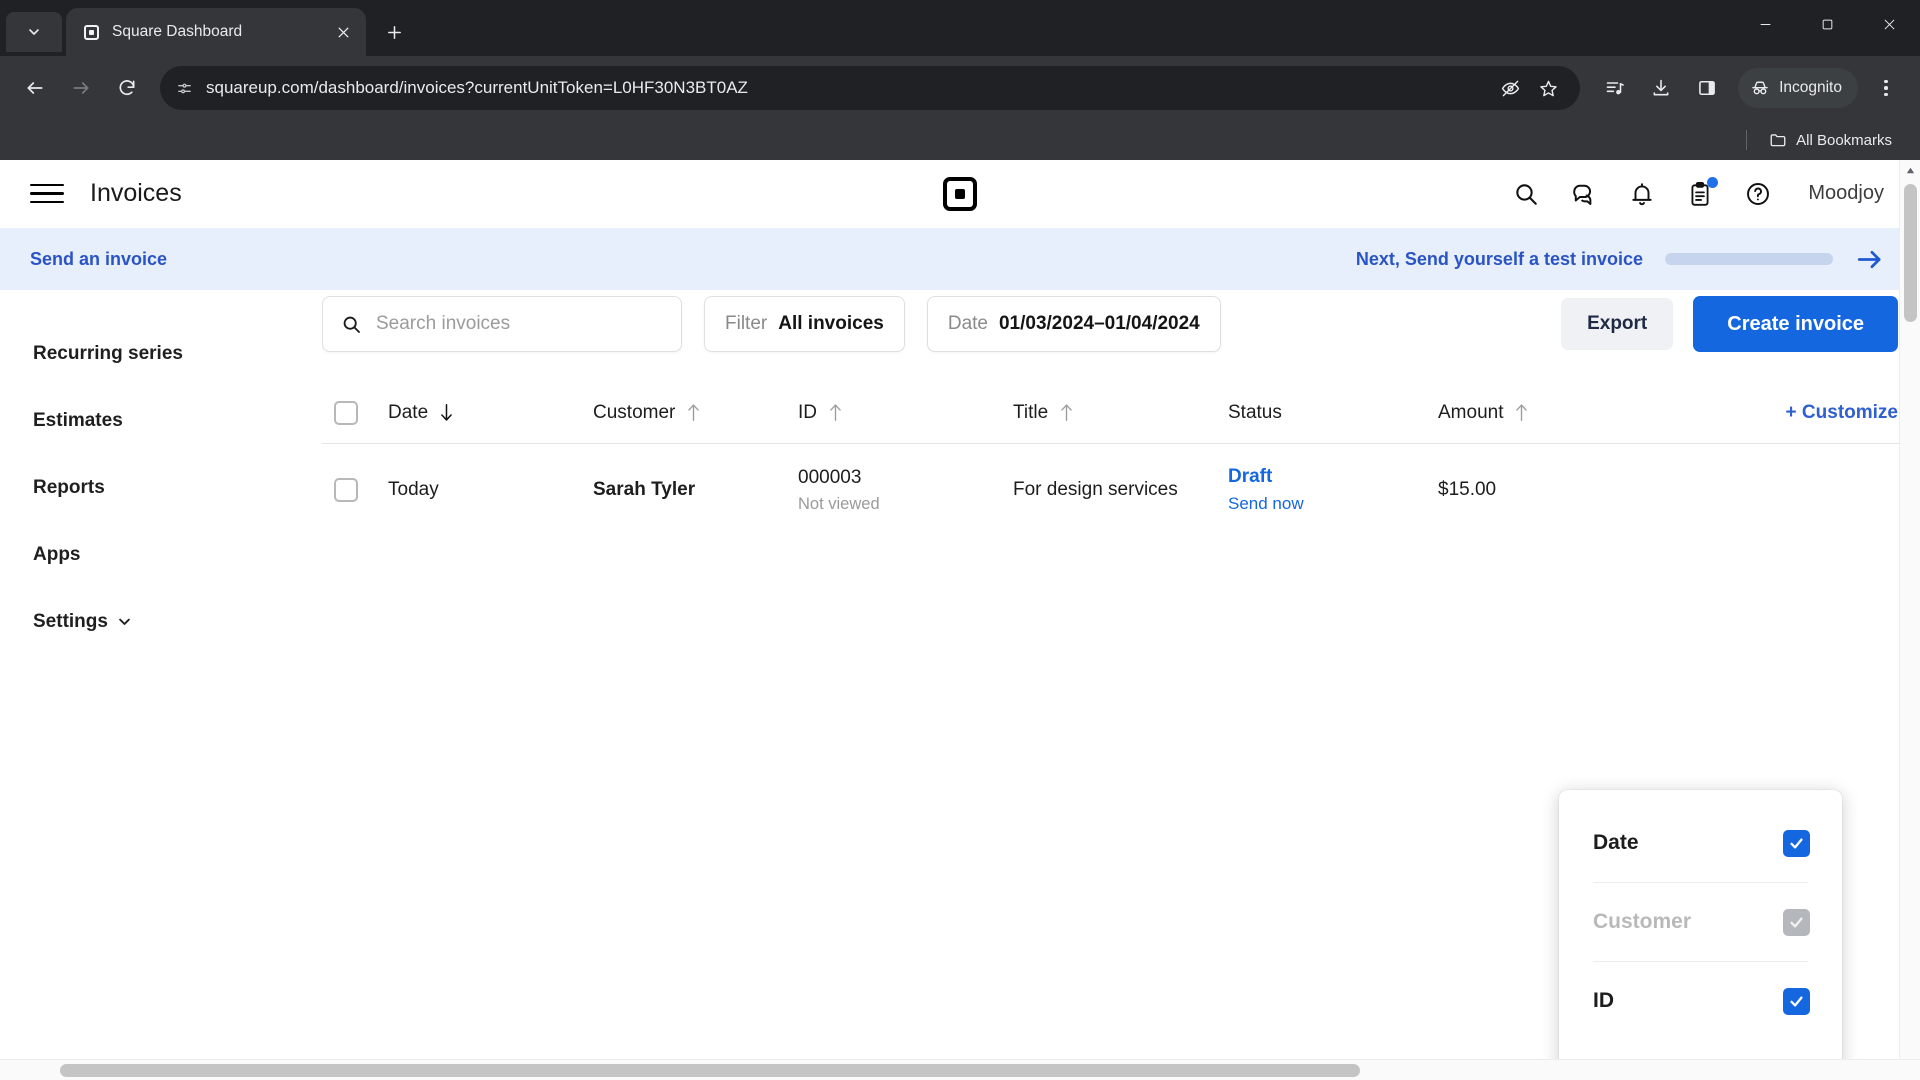 The width and height of the screenshot is (1920, 1080). What do you see at coordinates (35, 88) in the screenshot?
I see `back-button` at bounding box center [35, 88].